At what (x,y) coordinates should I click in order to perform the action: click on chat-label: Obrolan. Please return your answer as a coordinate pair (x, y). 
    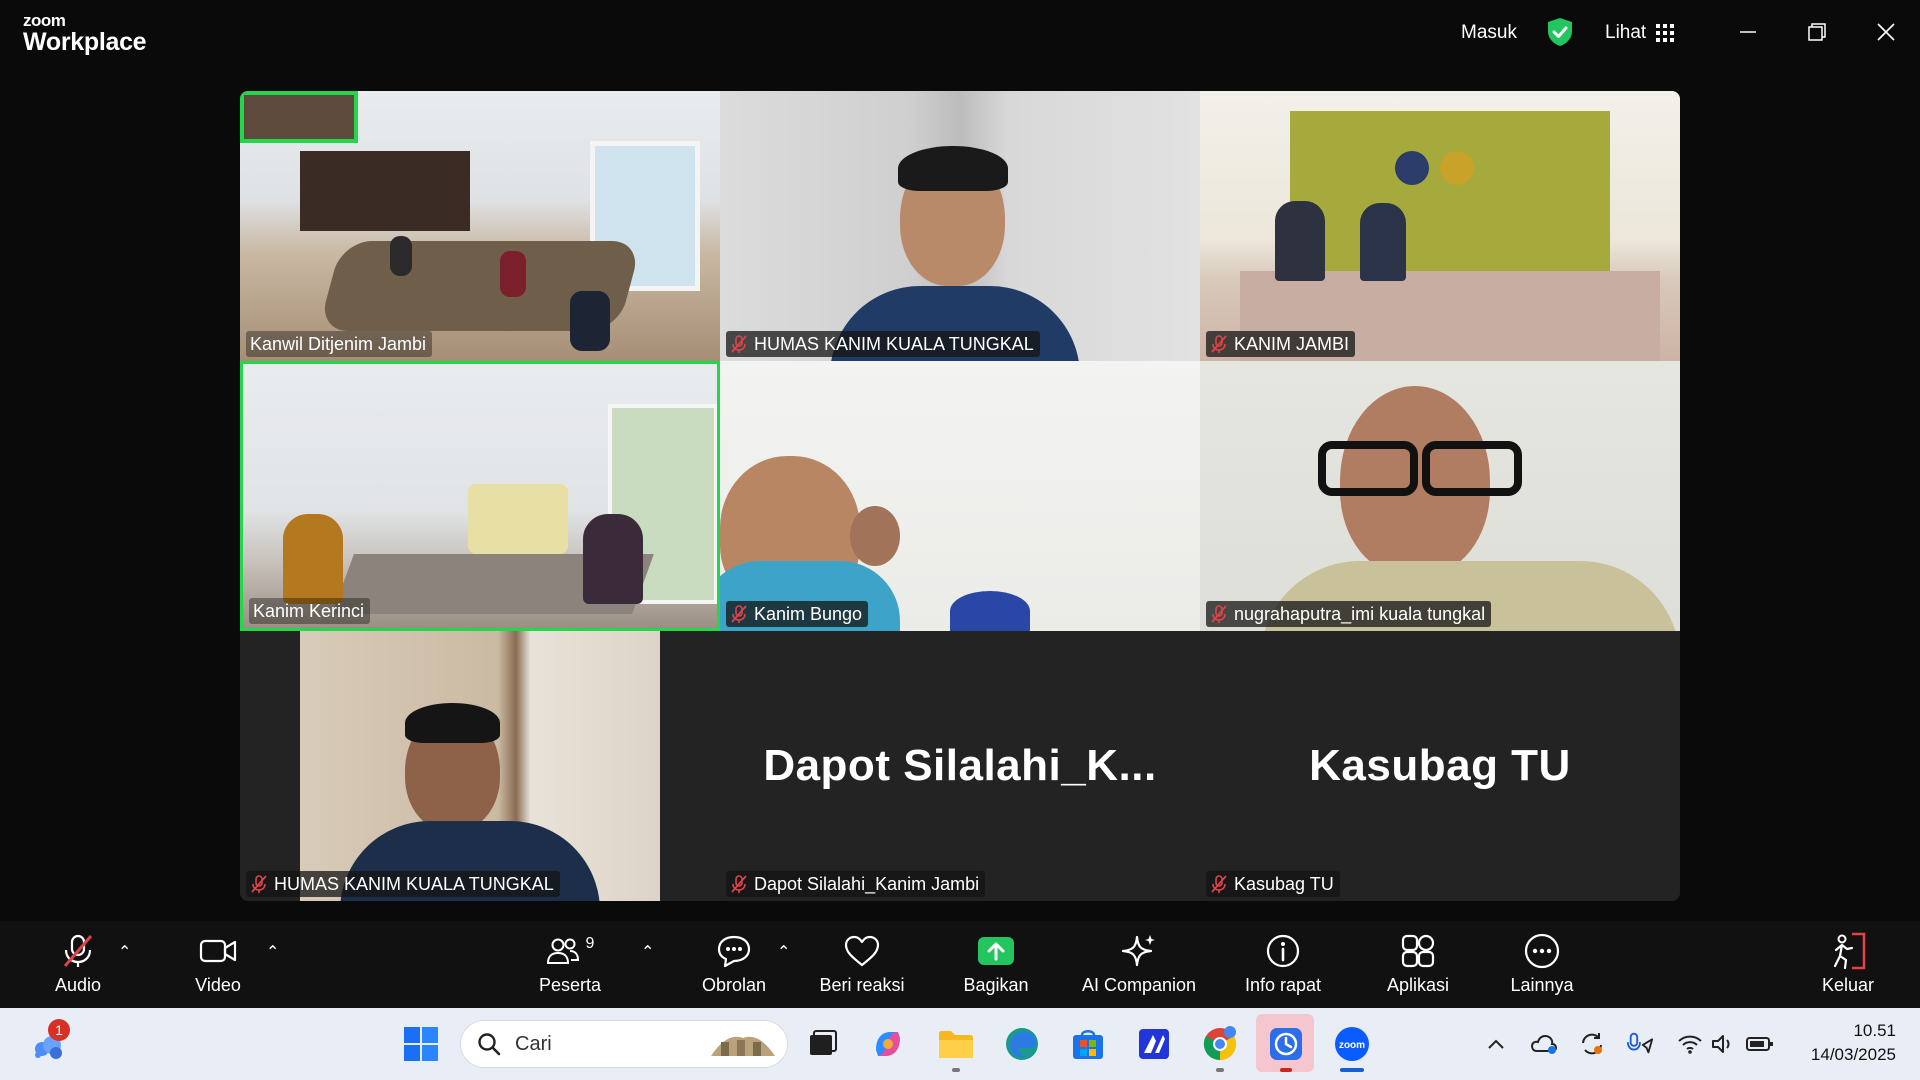
    Looking at the image, I should click on (734, 985).